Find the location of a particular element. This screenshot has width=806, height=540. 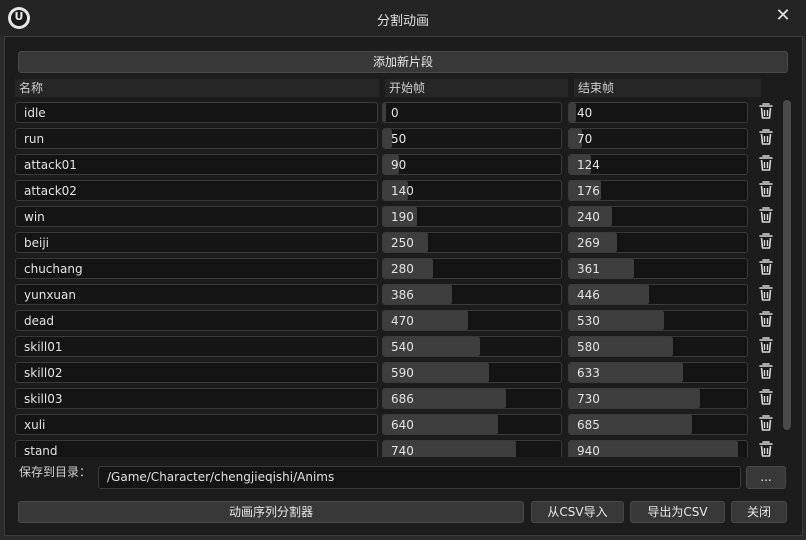

segment-name-field: skill03 is located at coordinates (196, 398).